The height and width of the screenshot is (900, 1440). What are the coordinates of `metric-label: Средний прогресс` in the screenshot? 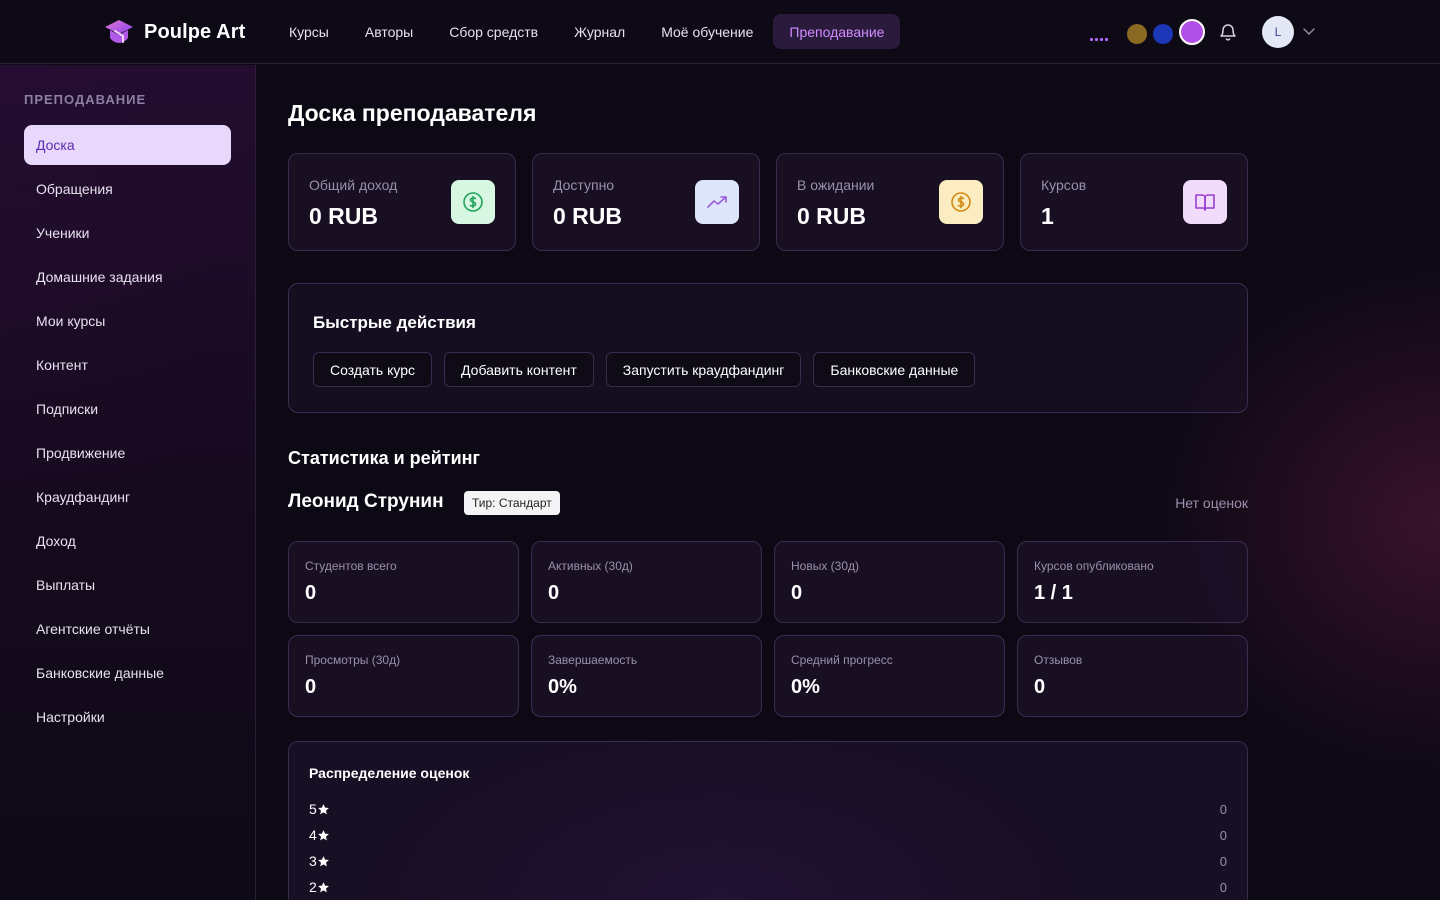 It's located at (842, 660).